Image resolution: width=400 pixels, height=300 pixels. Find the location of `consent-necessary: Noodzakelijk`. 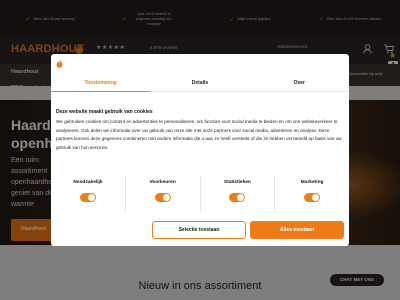

consent-necessary: Noodzakelijk is located at coordinates (88, 194).